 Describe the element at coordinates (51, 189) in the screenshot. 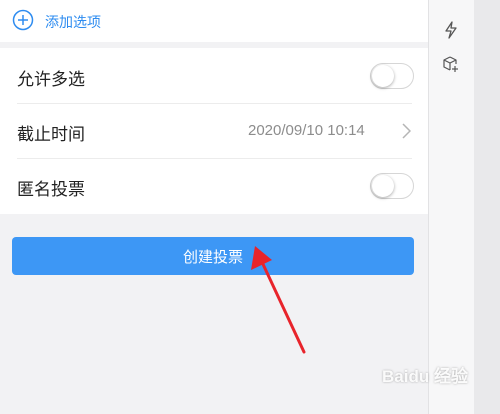

I see `anonymous-label: 匿名投票` at that location.